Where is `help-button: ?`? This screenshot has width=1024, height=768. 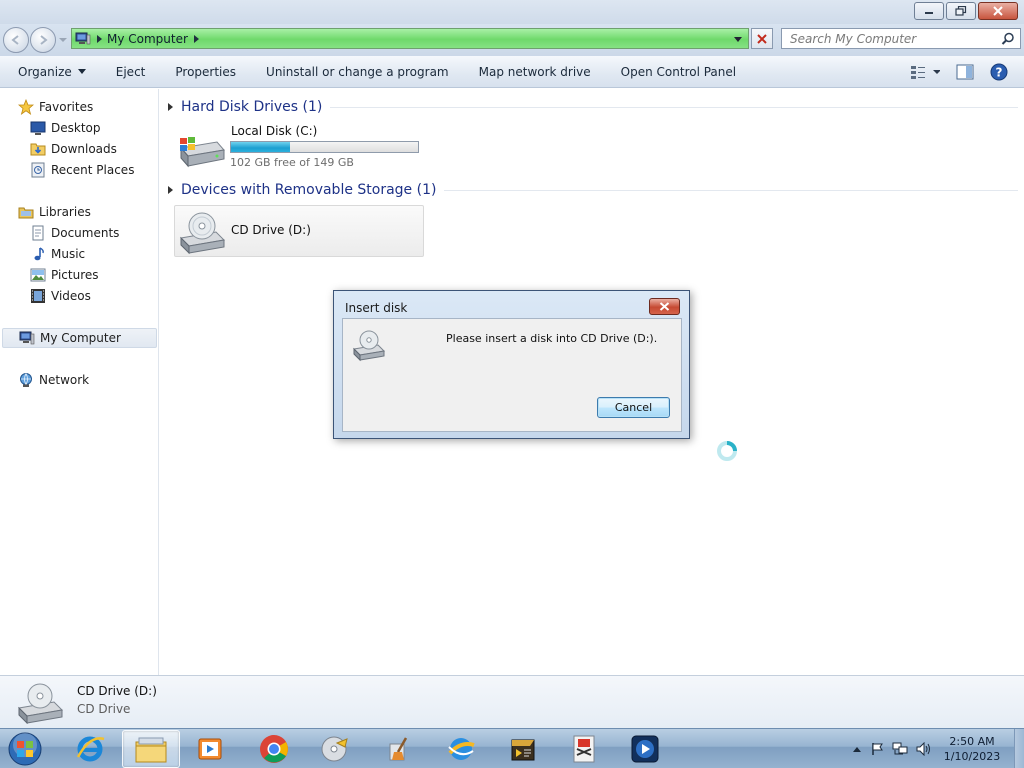
help-button: ? is located at coordinates (999, 72).